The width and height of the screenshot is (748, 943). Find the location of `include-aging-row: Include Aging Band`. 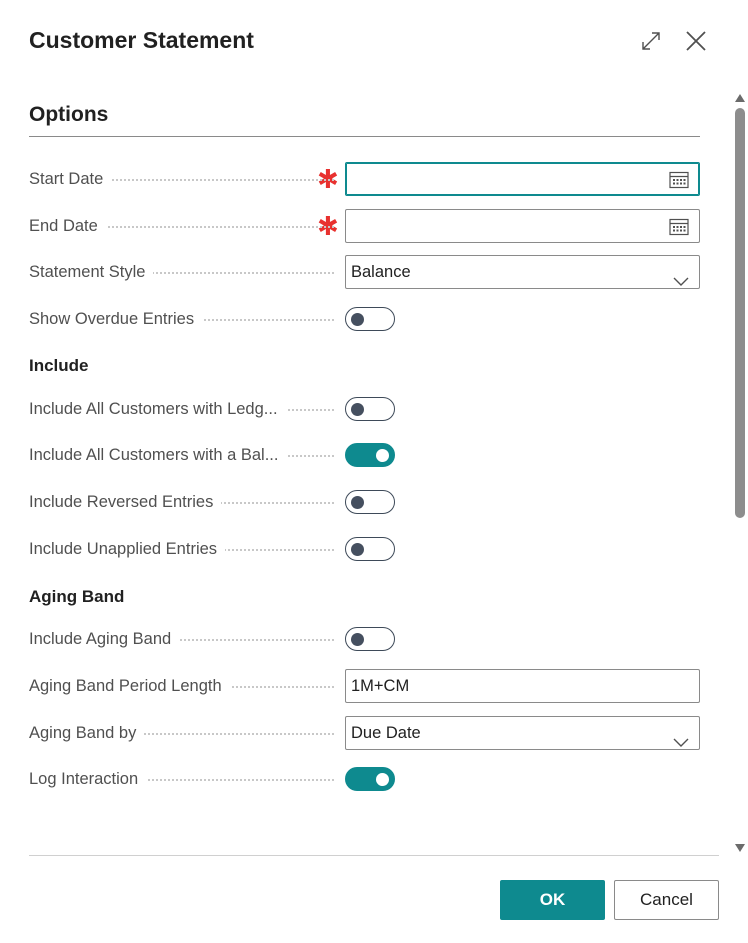

include-aging-row: Include Aging Band is located at coordinates (364, 639).